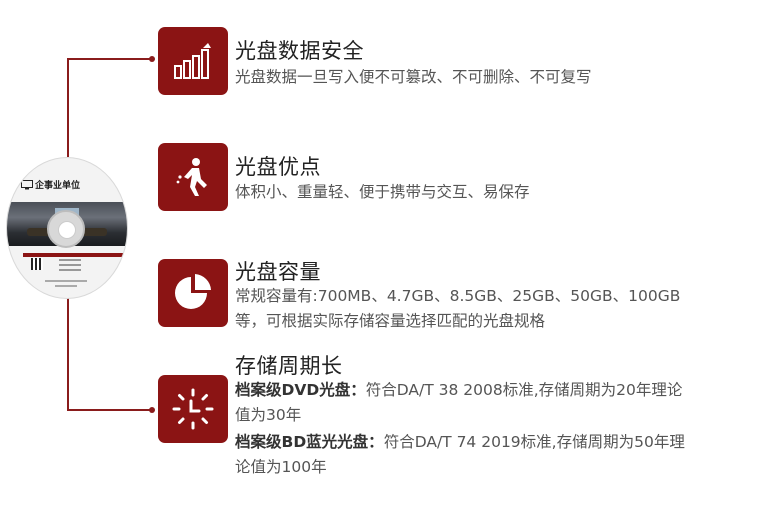 The width and height of the screenshot is (780, 516). What do you see at coordinates (390, 321) in the screenshot?
I see `section-desc-capacity-2: 等，可根据实际存储容量选择匹配的光盘规格` at bounding box center [390, 321].